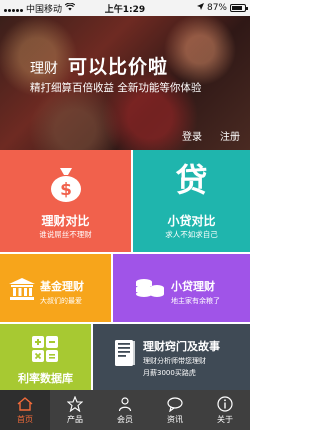 This screenshot has width=320, height=430. What do you see at coordinates (75, 419) in the screenshot?
I see `tab-products-label: 产品` at bounding box center [75, 419].